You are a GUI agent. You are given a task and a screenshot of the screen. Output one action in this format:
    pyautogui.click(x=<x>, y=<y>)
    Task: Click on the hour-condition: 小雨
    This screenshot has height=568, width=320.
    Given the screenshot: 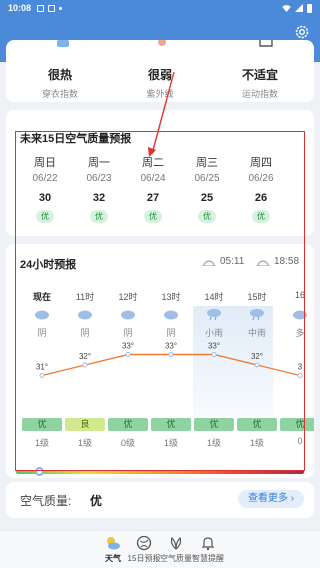 What is the action you would take?
    pyautogui.click(x=213, y=333)
    